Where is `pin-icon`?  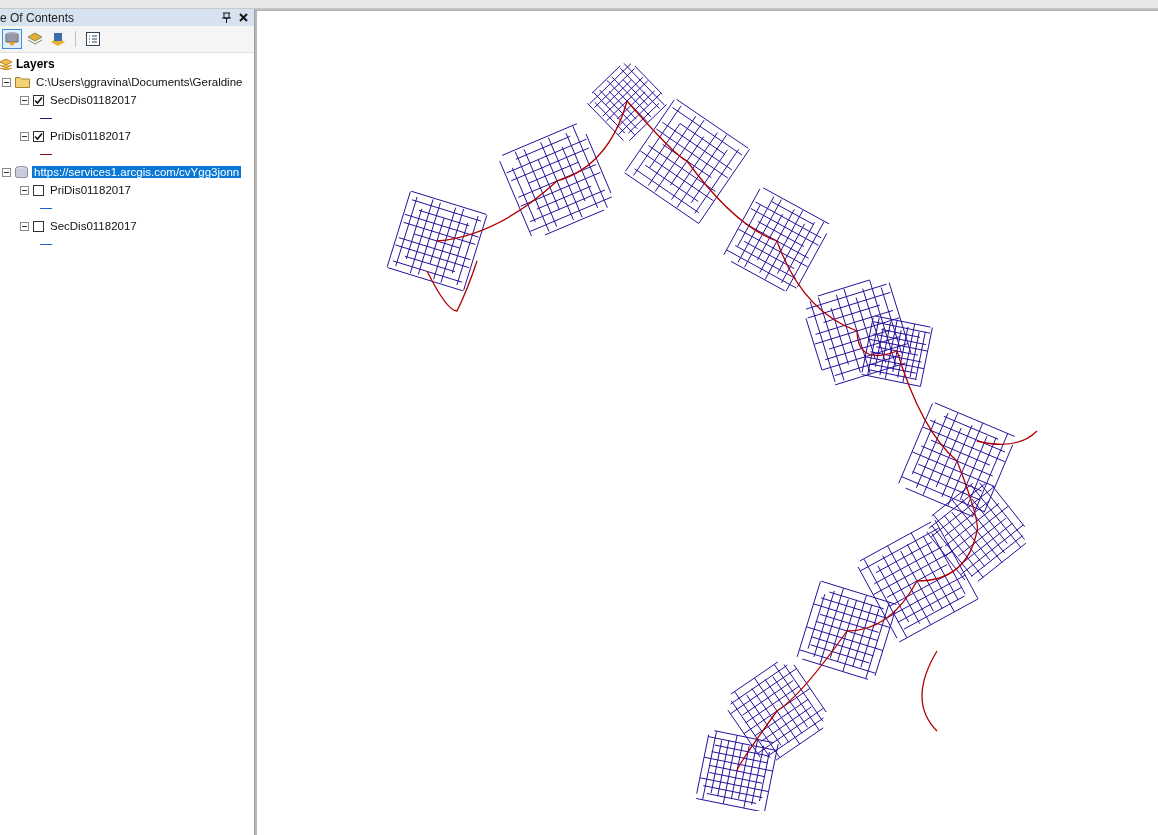 pin-icon is located at coordinates (226, 17).